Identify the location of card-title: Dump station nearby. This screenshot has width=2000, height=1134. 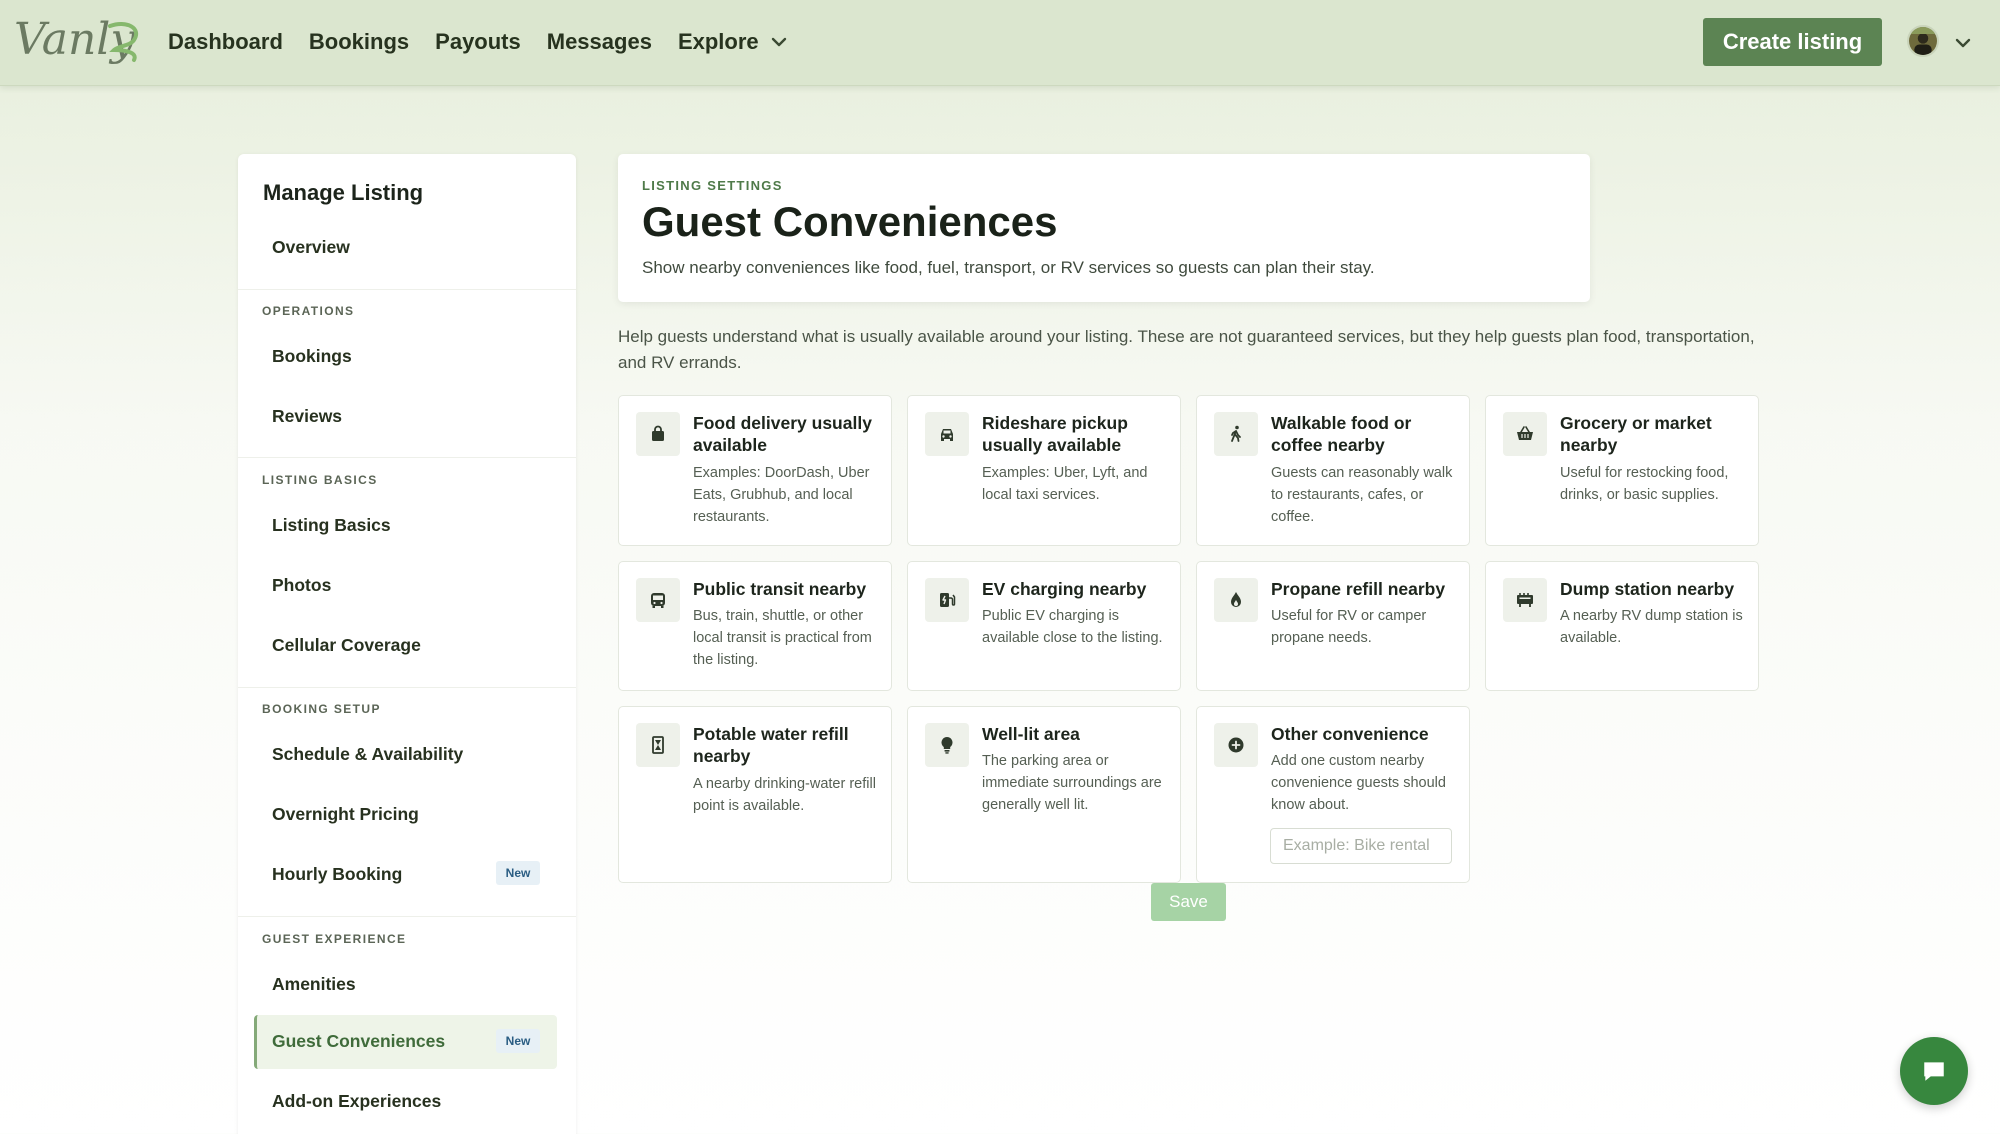
(1647, 589).